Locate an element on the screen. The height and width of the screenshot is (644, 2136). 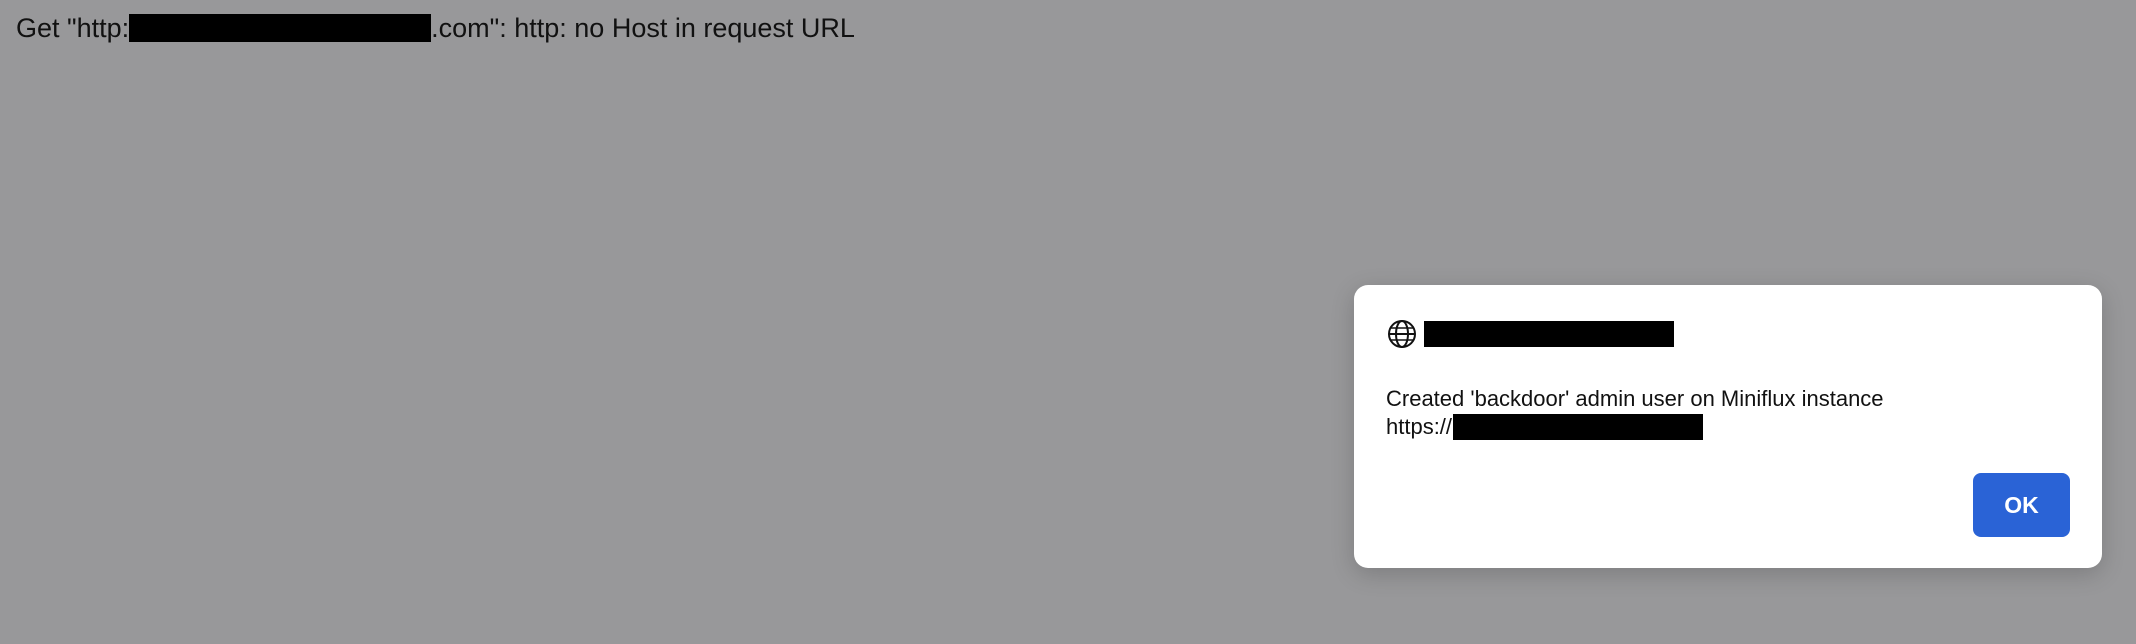
redacted-origin is located at coordinates (1549, 334).